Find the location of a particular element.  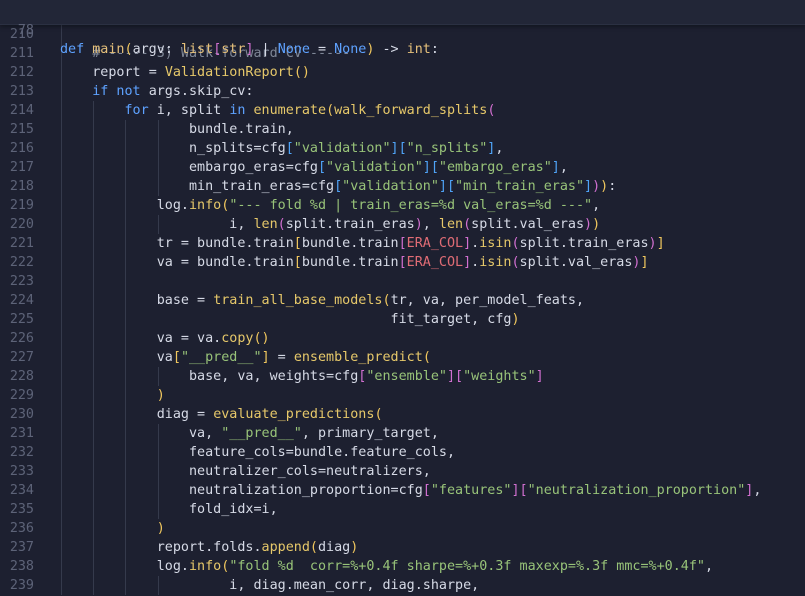

code-token: "embargo_eras" is located at coordinates (495, 167).